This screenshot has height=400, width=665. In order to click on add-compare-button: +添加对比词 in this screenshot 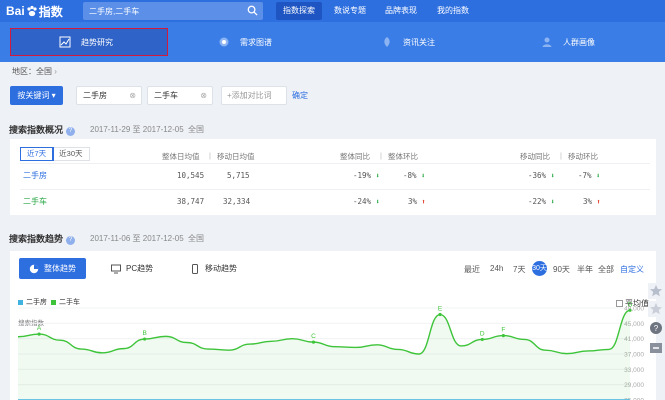, I will do `click(254, 95)`.